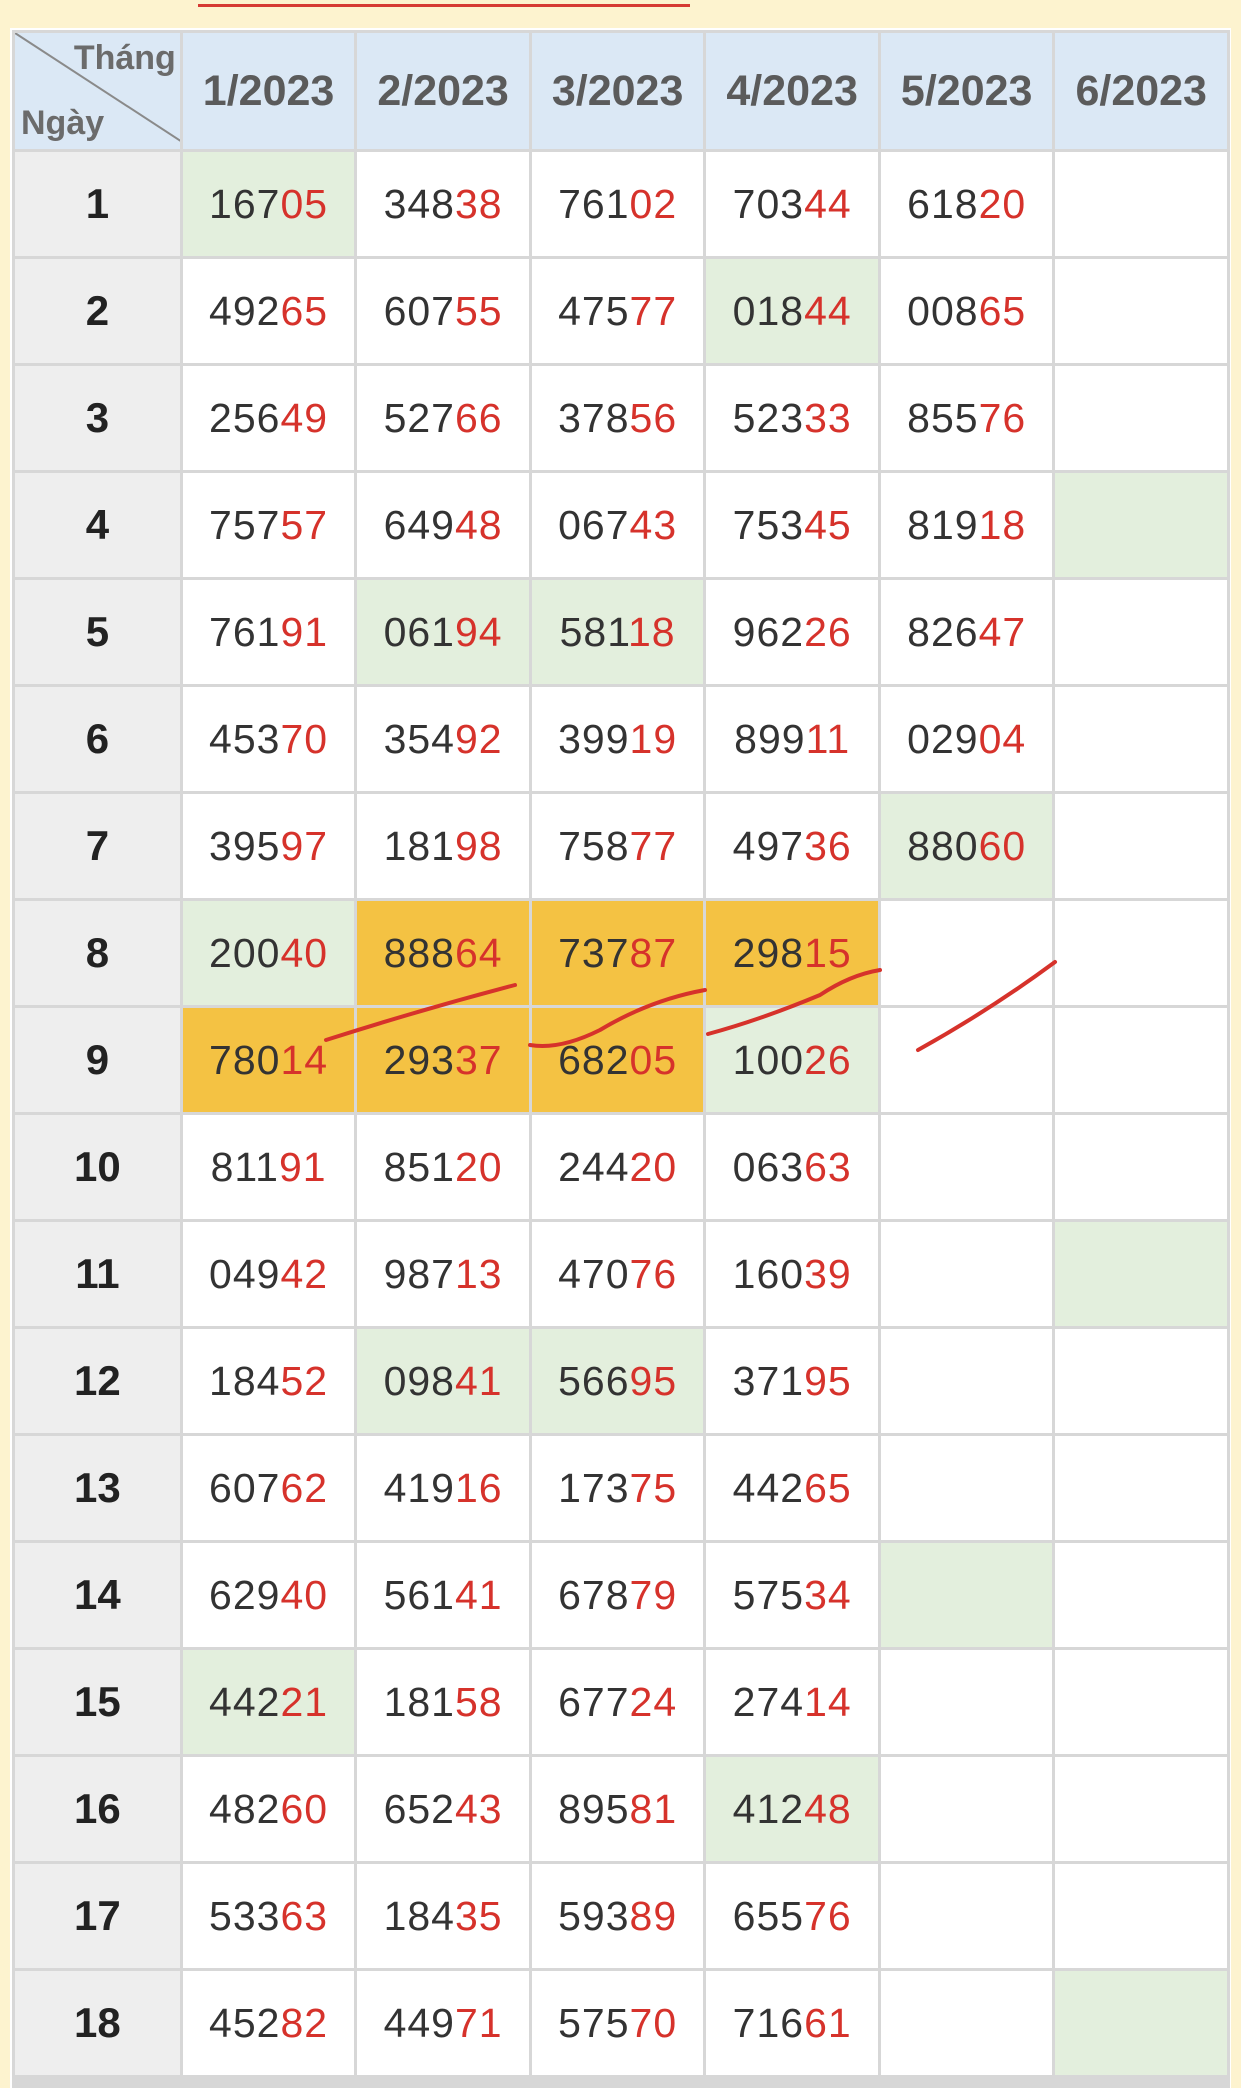 The height and width of the screenshot is (2088, 1241). I want to click on result-prefix-digits: 761, so click(245, 631).